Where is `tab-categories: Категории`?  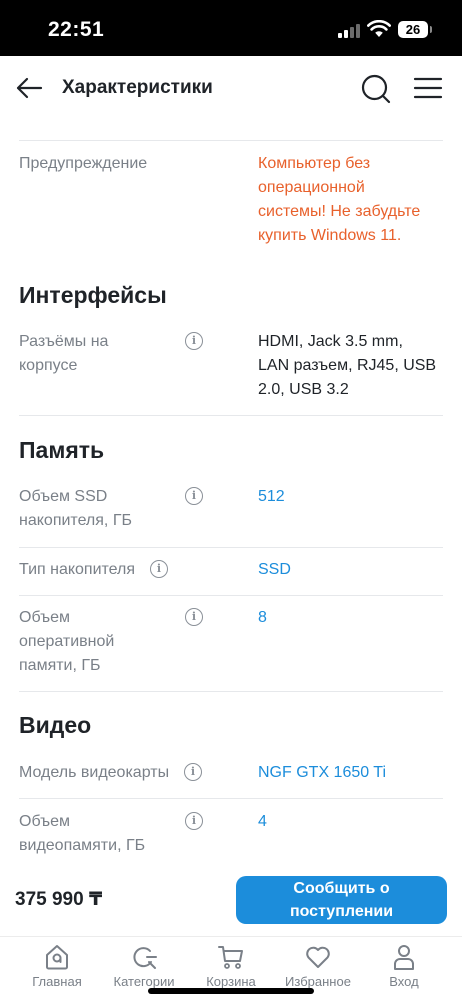
tab-categories: Категории is located at coordinates (144, 966).